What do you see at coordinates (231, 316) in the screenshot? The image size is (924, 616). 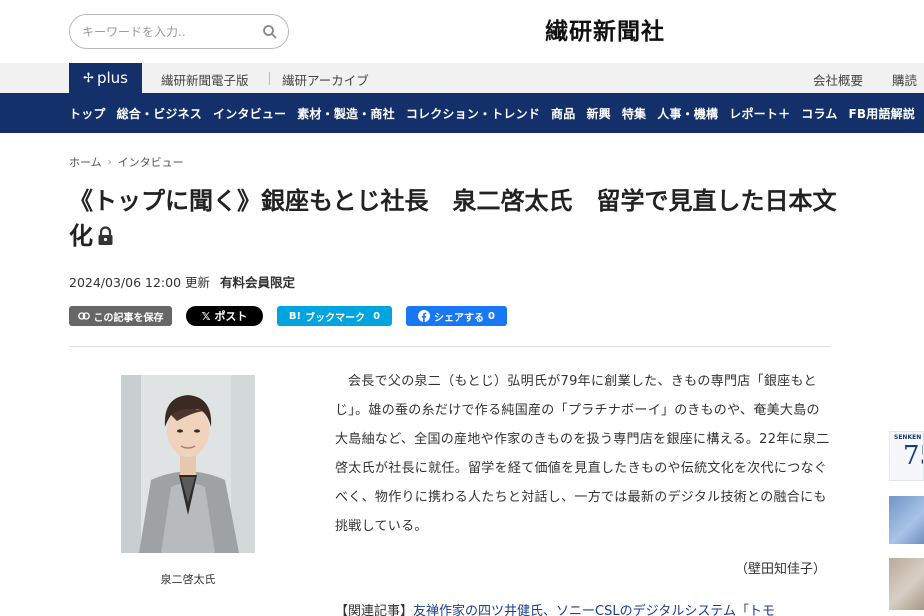 I see `x-post-label: ポスト` at bounding box center [231, 316].